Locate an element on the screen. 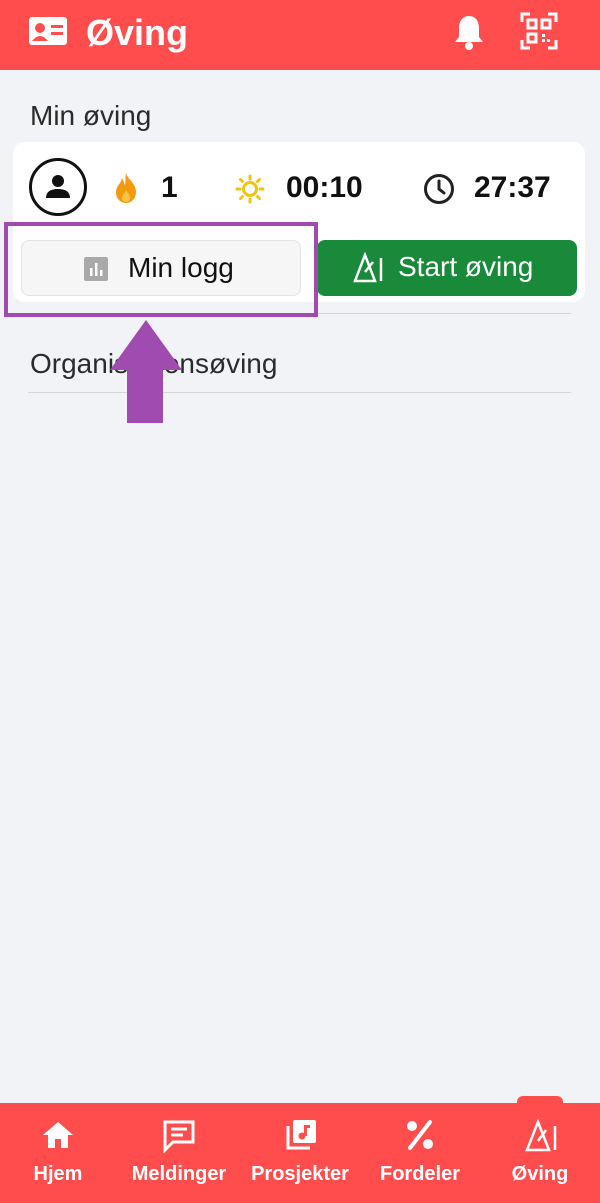 The width and height of the screenshot is (600, 1203). nav-item-practice: Øving is located at coordinates (540, 1153).